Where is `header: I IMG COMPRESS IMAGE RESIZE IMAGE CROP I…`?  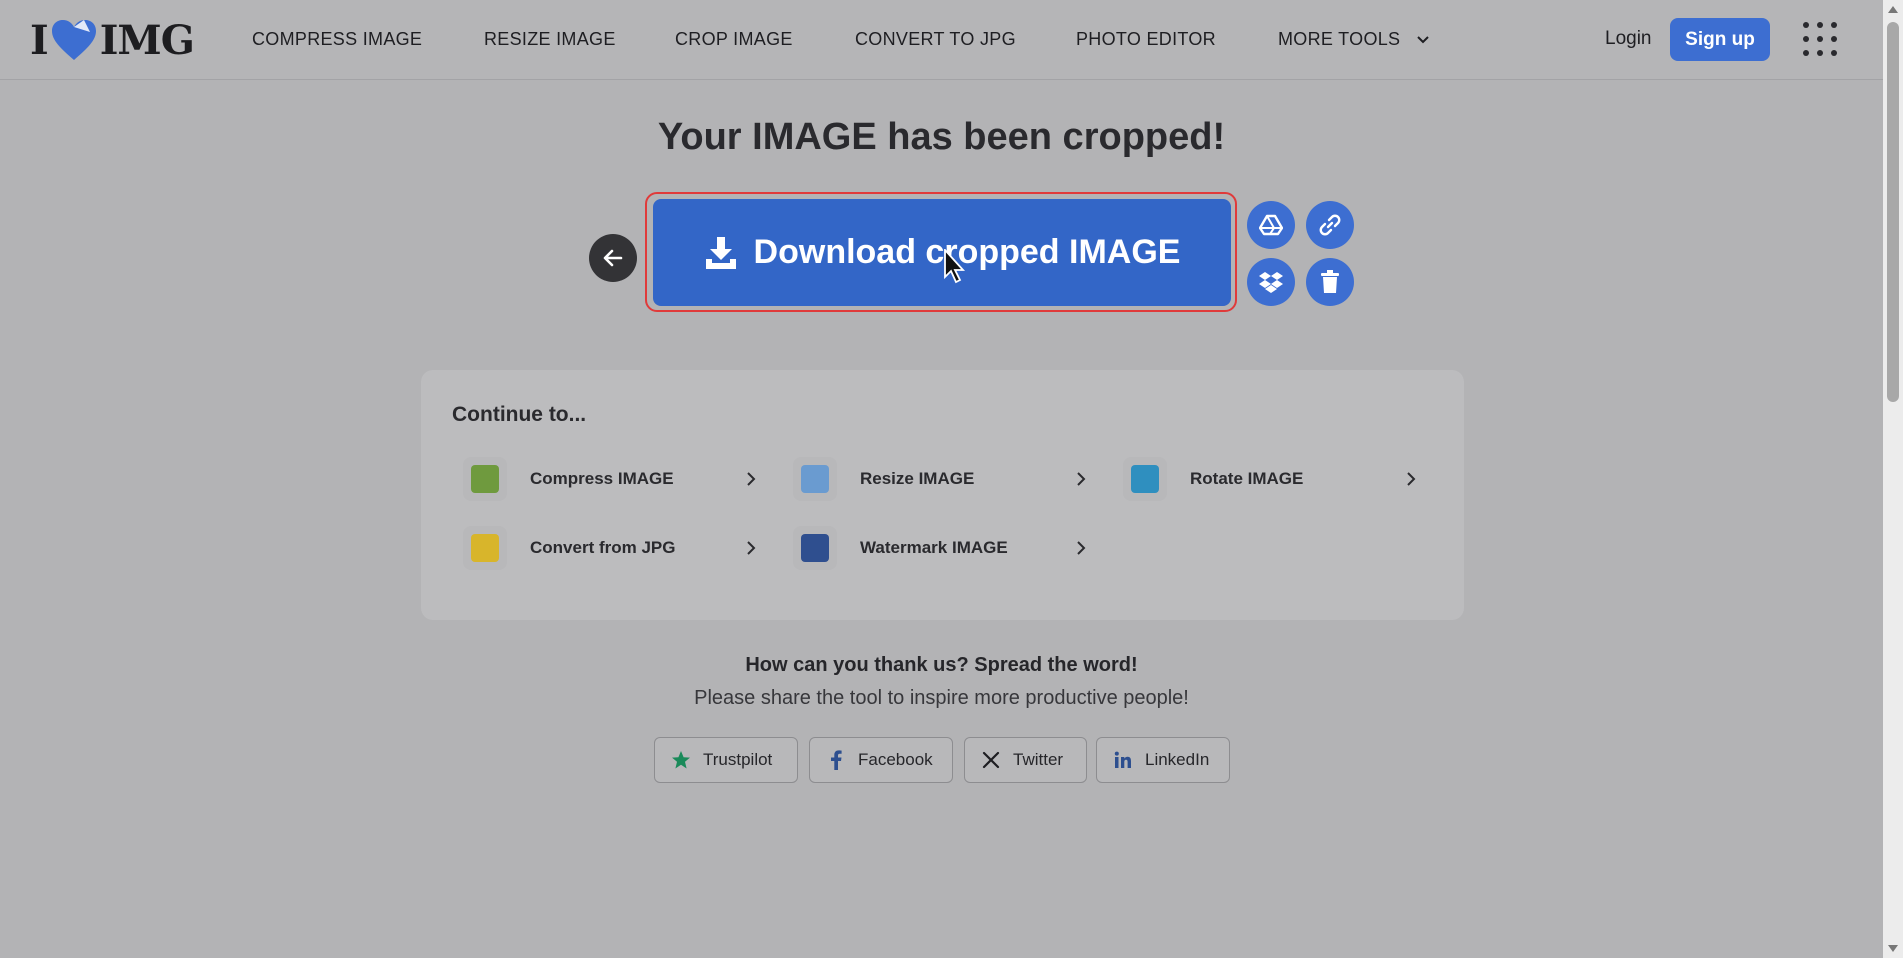
header: I IMG COMPRESS IMAGE RESIZE IMAGE CROP I… is located at coordinates (941, 40).